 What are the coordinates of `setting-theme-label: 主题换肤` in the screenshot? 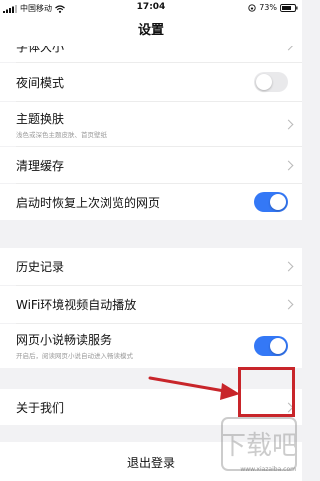 It's located at (40, 119).